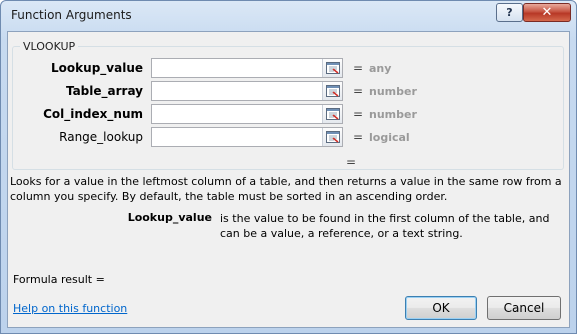  I want to click on dialog-title: Function Arguments, so click(71, 15).